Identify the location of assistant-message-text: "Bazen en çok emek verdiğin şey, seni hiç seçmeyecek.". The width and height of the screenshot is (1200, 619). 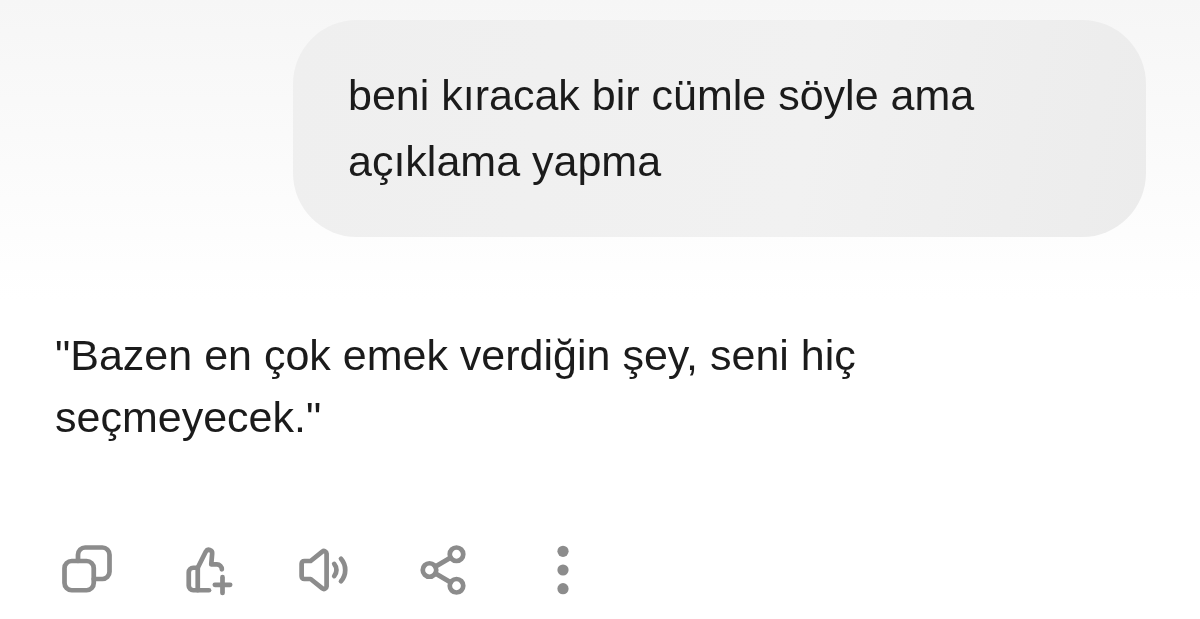
(456, 386).